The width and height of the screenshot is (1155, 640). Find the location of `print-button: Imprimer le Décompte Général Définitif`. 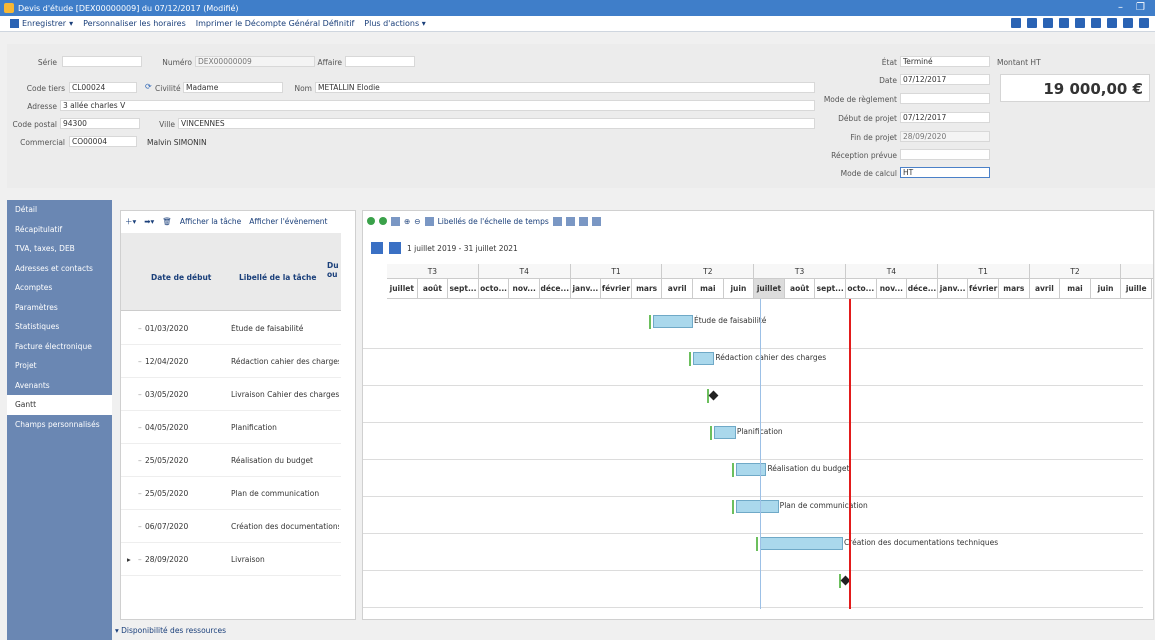

print-button: Imprimer le Décompte Général Définitif is located at coordinates (275, 23).